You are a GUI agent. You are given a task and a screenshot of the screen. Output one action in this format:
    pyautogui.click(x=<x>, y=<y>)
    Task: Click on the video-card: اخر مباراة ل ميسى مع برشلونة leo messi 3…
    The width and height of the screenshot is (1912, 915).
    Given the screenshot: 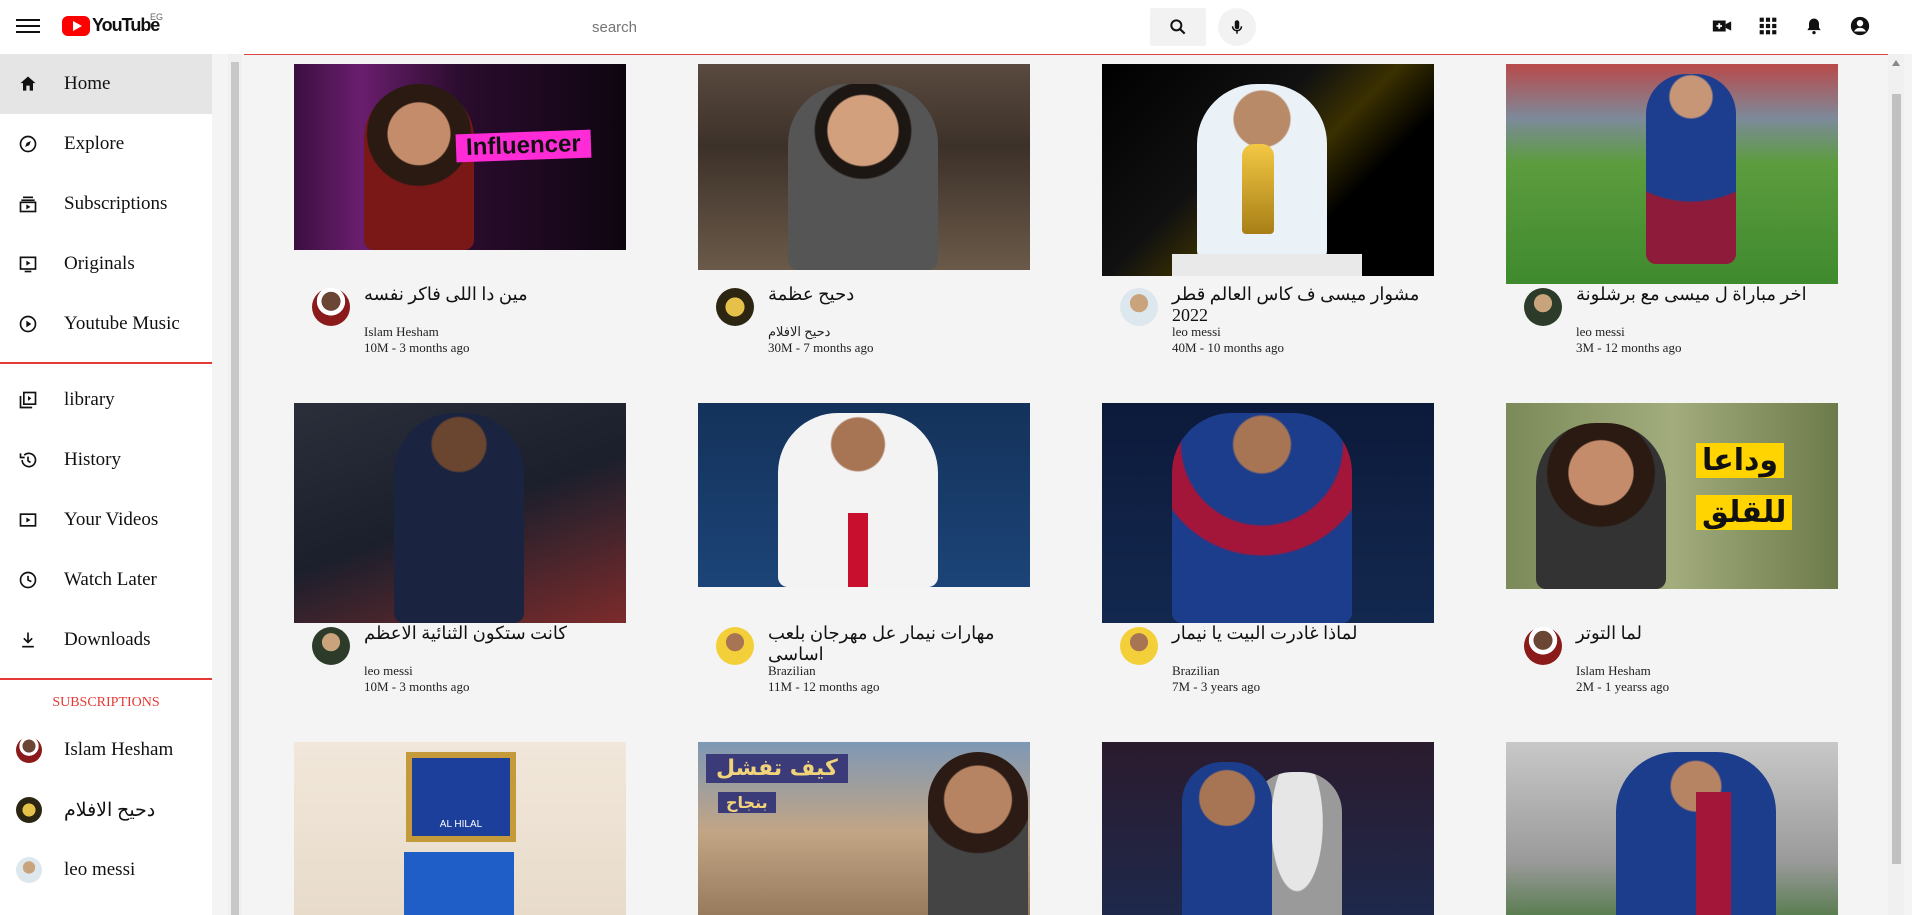 What is the action you would take?
    pyautogui.click(x=1672, y=209)
    